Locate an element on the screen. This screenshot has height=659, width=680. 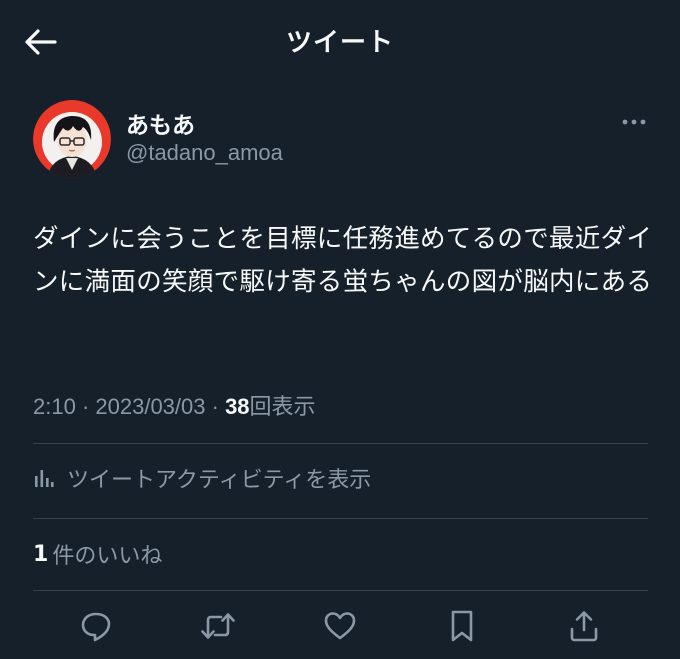
likes-link: 1 件のいいね is located at coordinates (97, 554).